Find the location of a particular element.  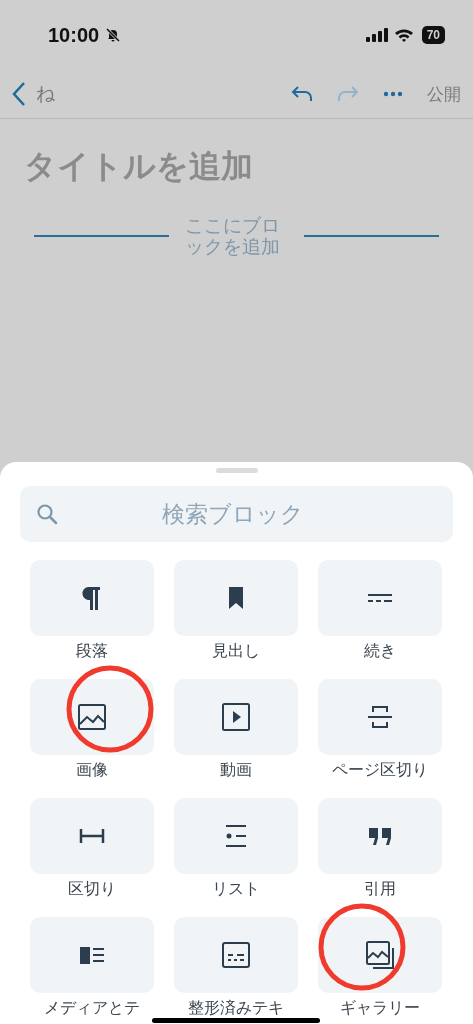

more-icon is located at coordinates (393, 94).